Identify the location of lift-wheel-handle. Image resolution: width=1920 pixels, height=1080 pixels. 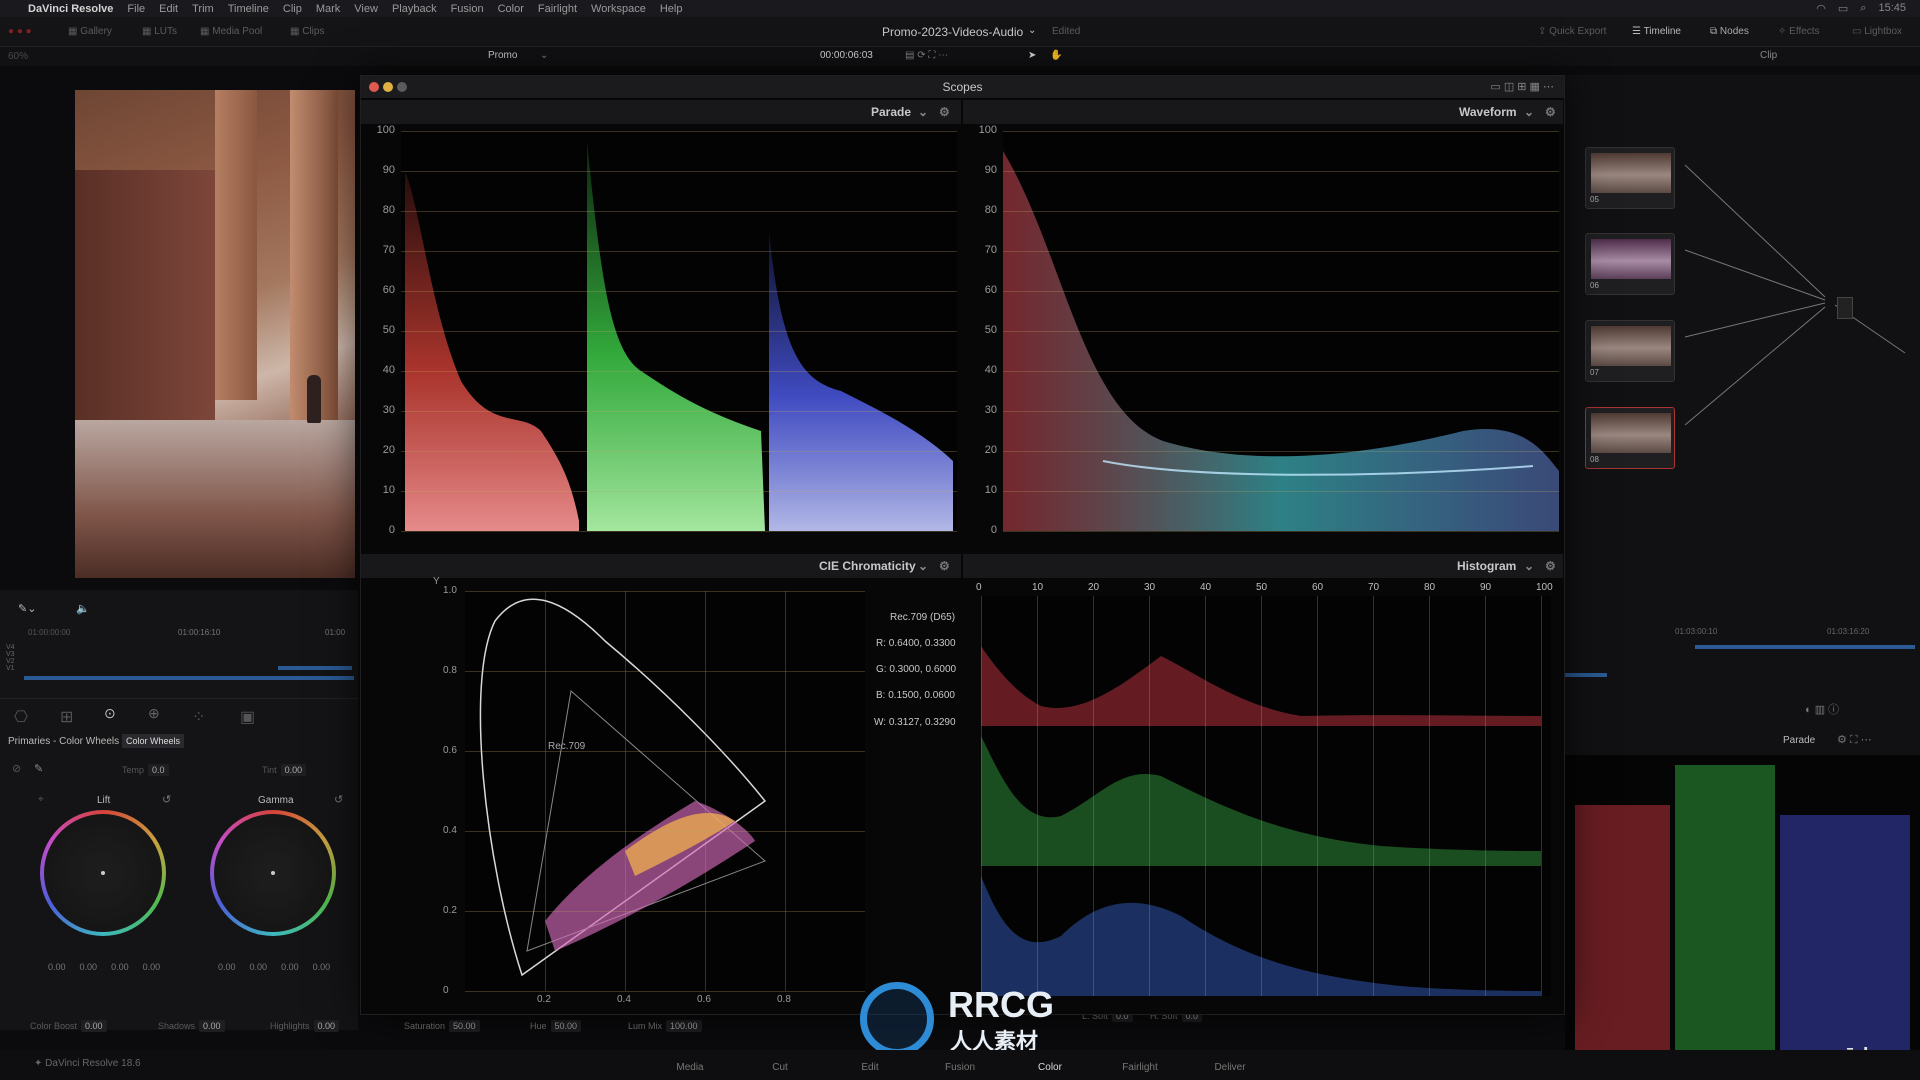
(103, 873).